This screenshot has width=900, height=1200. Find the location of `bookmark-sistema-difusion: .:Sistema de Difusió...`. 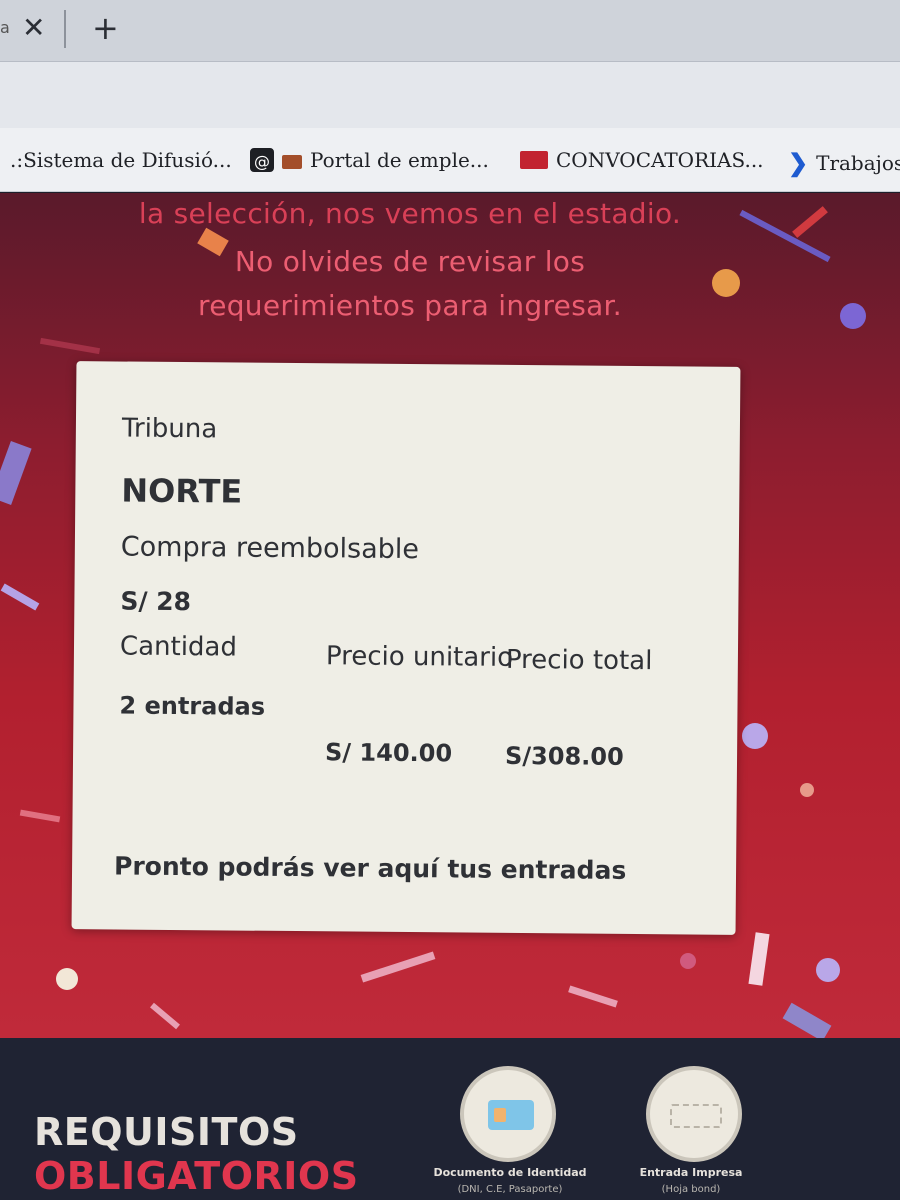

bookmark-sistema-difusion: .:Sistema de Difusió... is located at coordinates (121, 160).